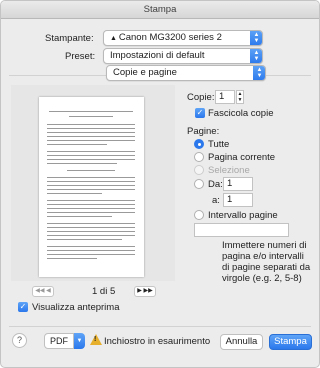 Image resolution: width=320 pixels, height=368 pixels. What do you see at coordinates (145, 291) in the screenshot?
I see `next-last-page-button: ▶ ▶▶` at bounding box center [145, 291].